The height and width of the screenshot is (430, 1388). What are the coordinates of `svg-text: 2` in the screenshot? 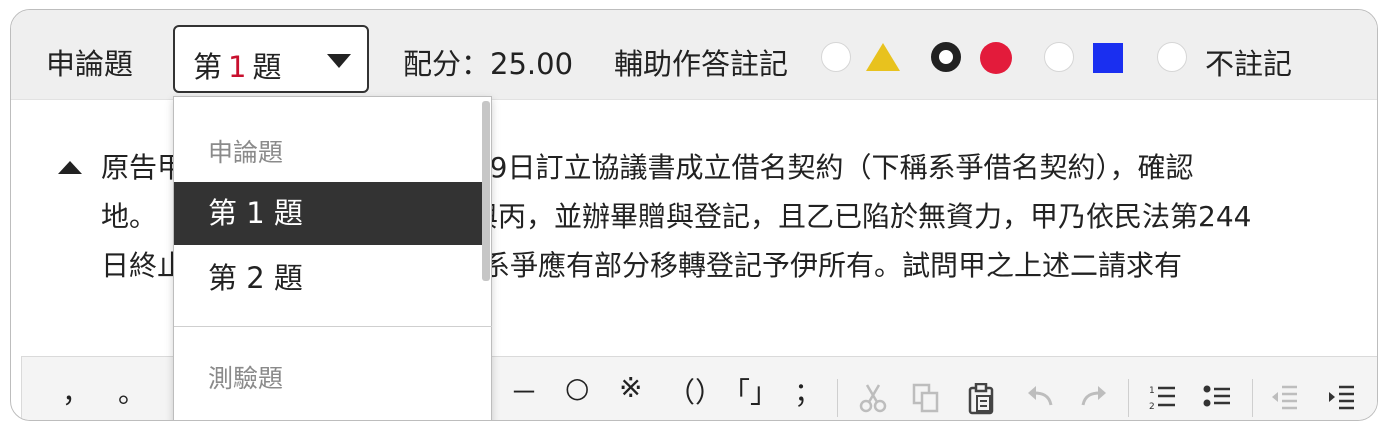 It's located at (1152, 406).